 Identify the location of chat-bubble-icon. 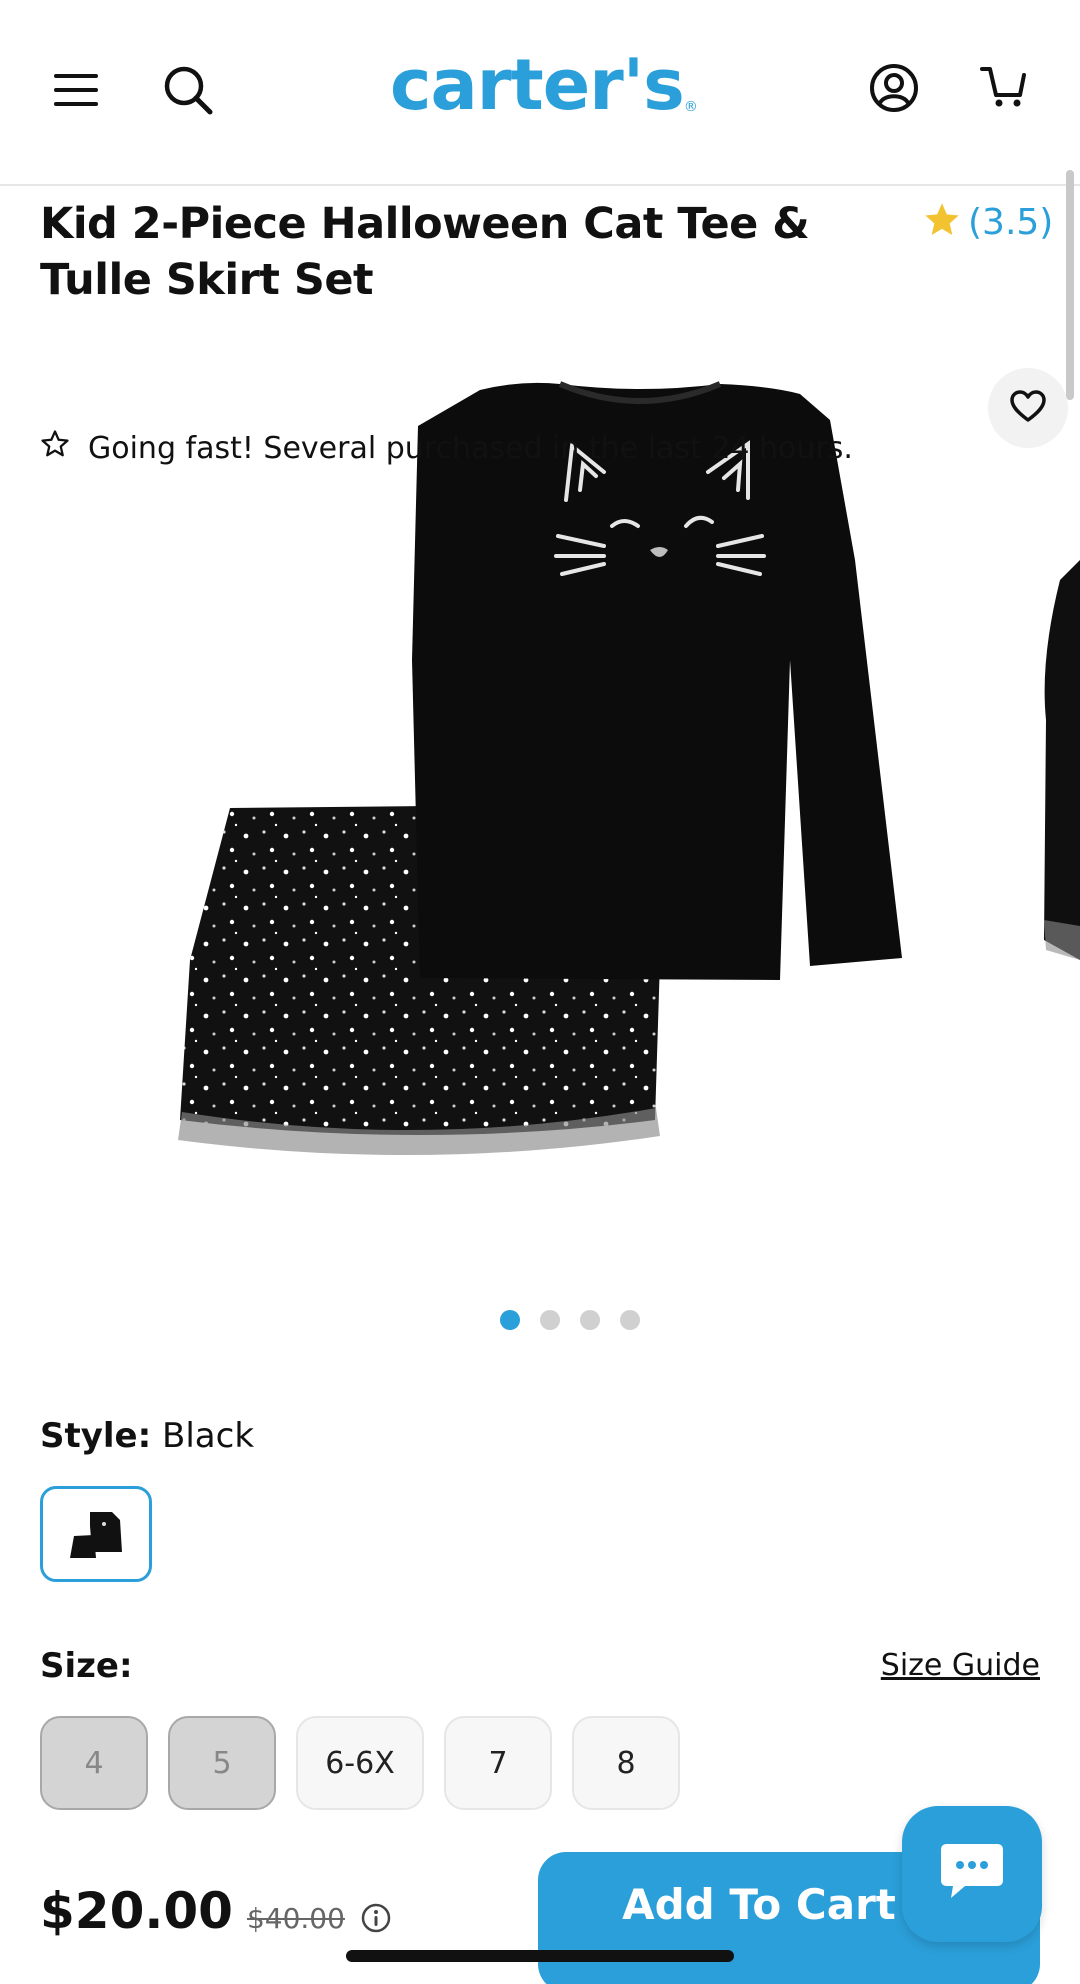
(972, 1874).